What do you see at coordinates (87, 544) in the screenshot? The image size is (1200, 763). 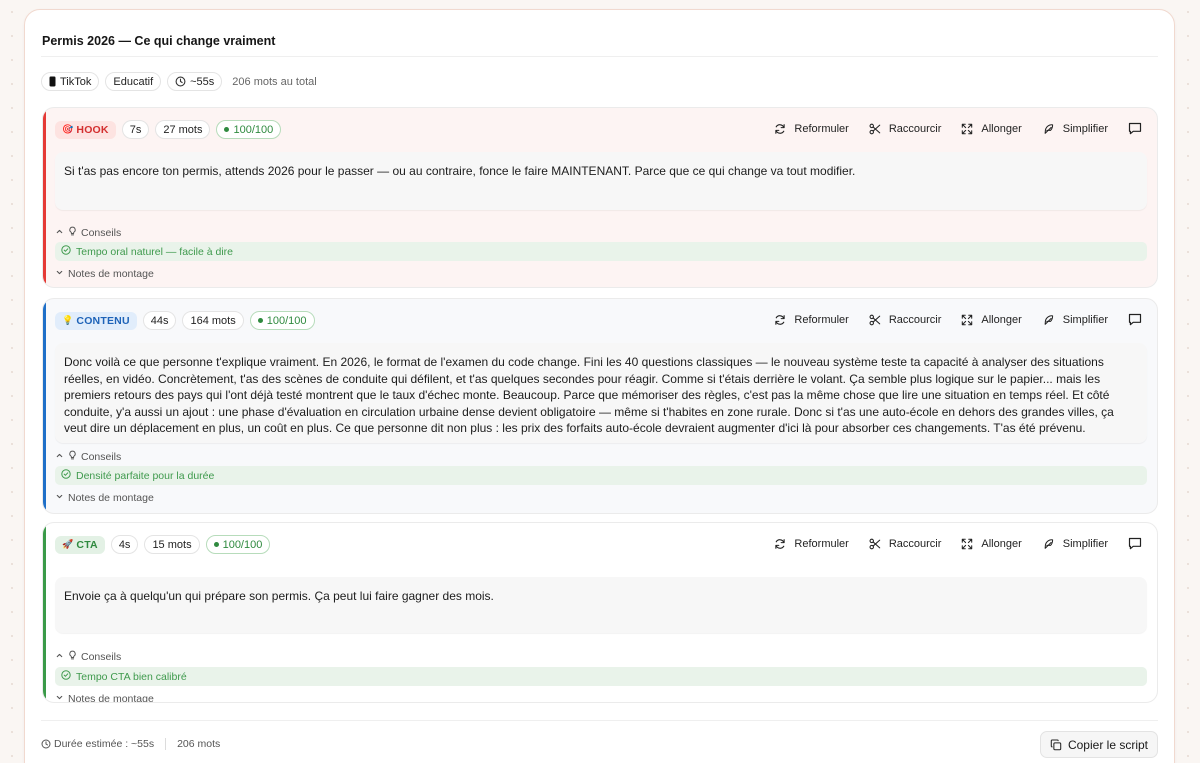 I see `section-tag-label: CTA` at bounding box center [87, 544].